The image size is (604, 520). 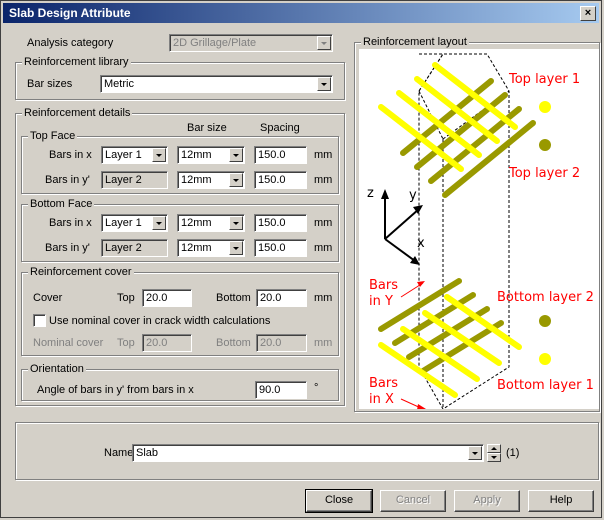 What do you see at coordinates (48, 298) in the screenshot?
I see `cover-label: Cover` at bounding box center [48, 298].